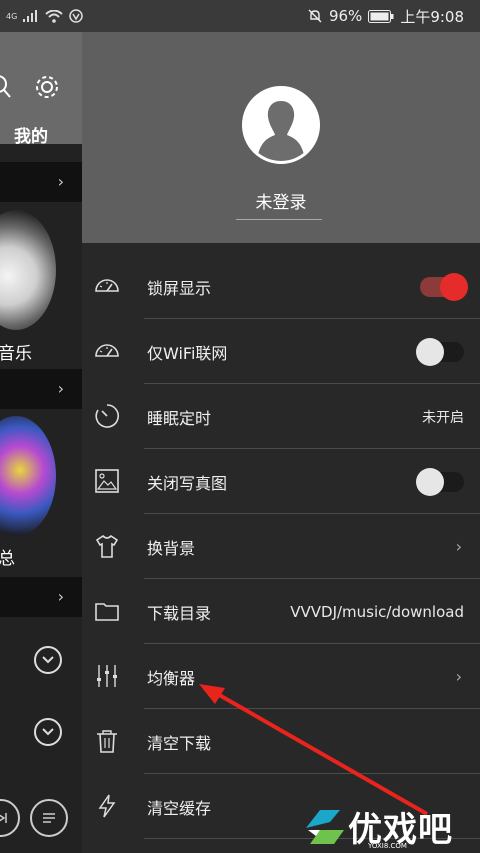  What do you see at coordinates (387, 846) in the screenshot?
I see `watermark-domain: YOXI8.COM` at bounding box center [387, 846].